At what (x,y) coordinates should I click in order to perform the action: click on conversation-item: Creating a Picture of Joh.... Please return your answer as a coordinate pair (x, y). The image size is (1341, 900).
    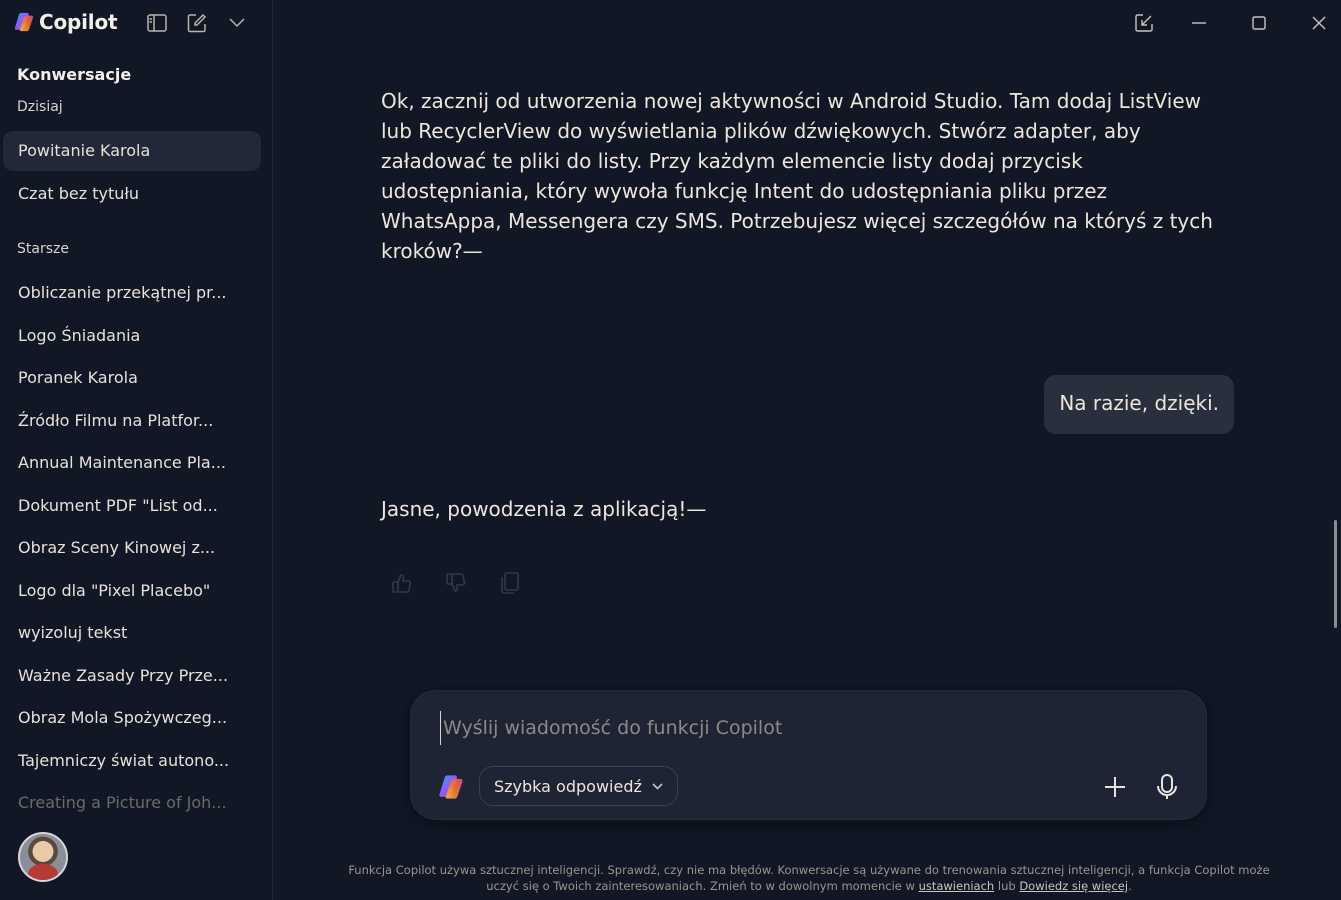
    Looking at the image, I should click on (132, 803).